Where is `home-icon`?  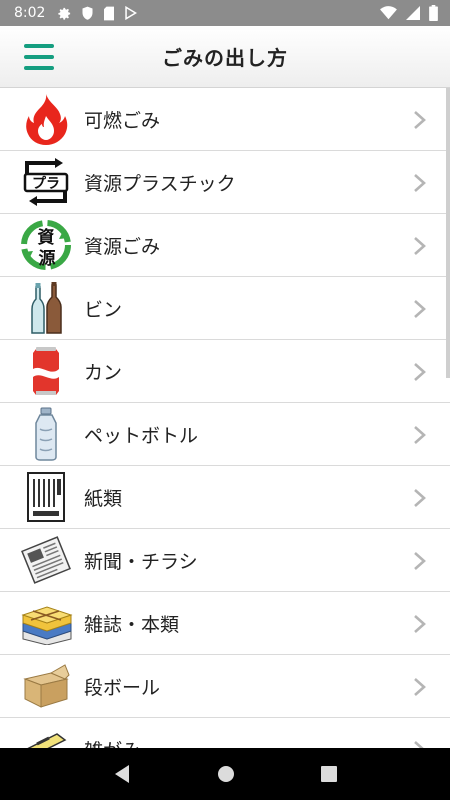
home-icon is located at coordinates (226, 774).